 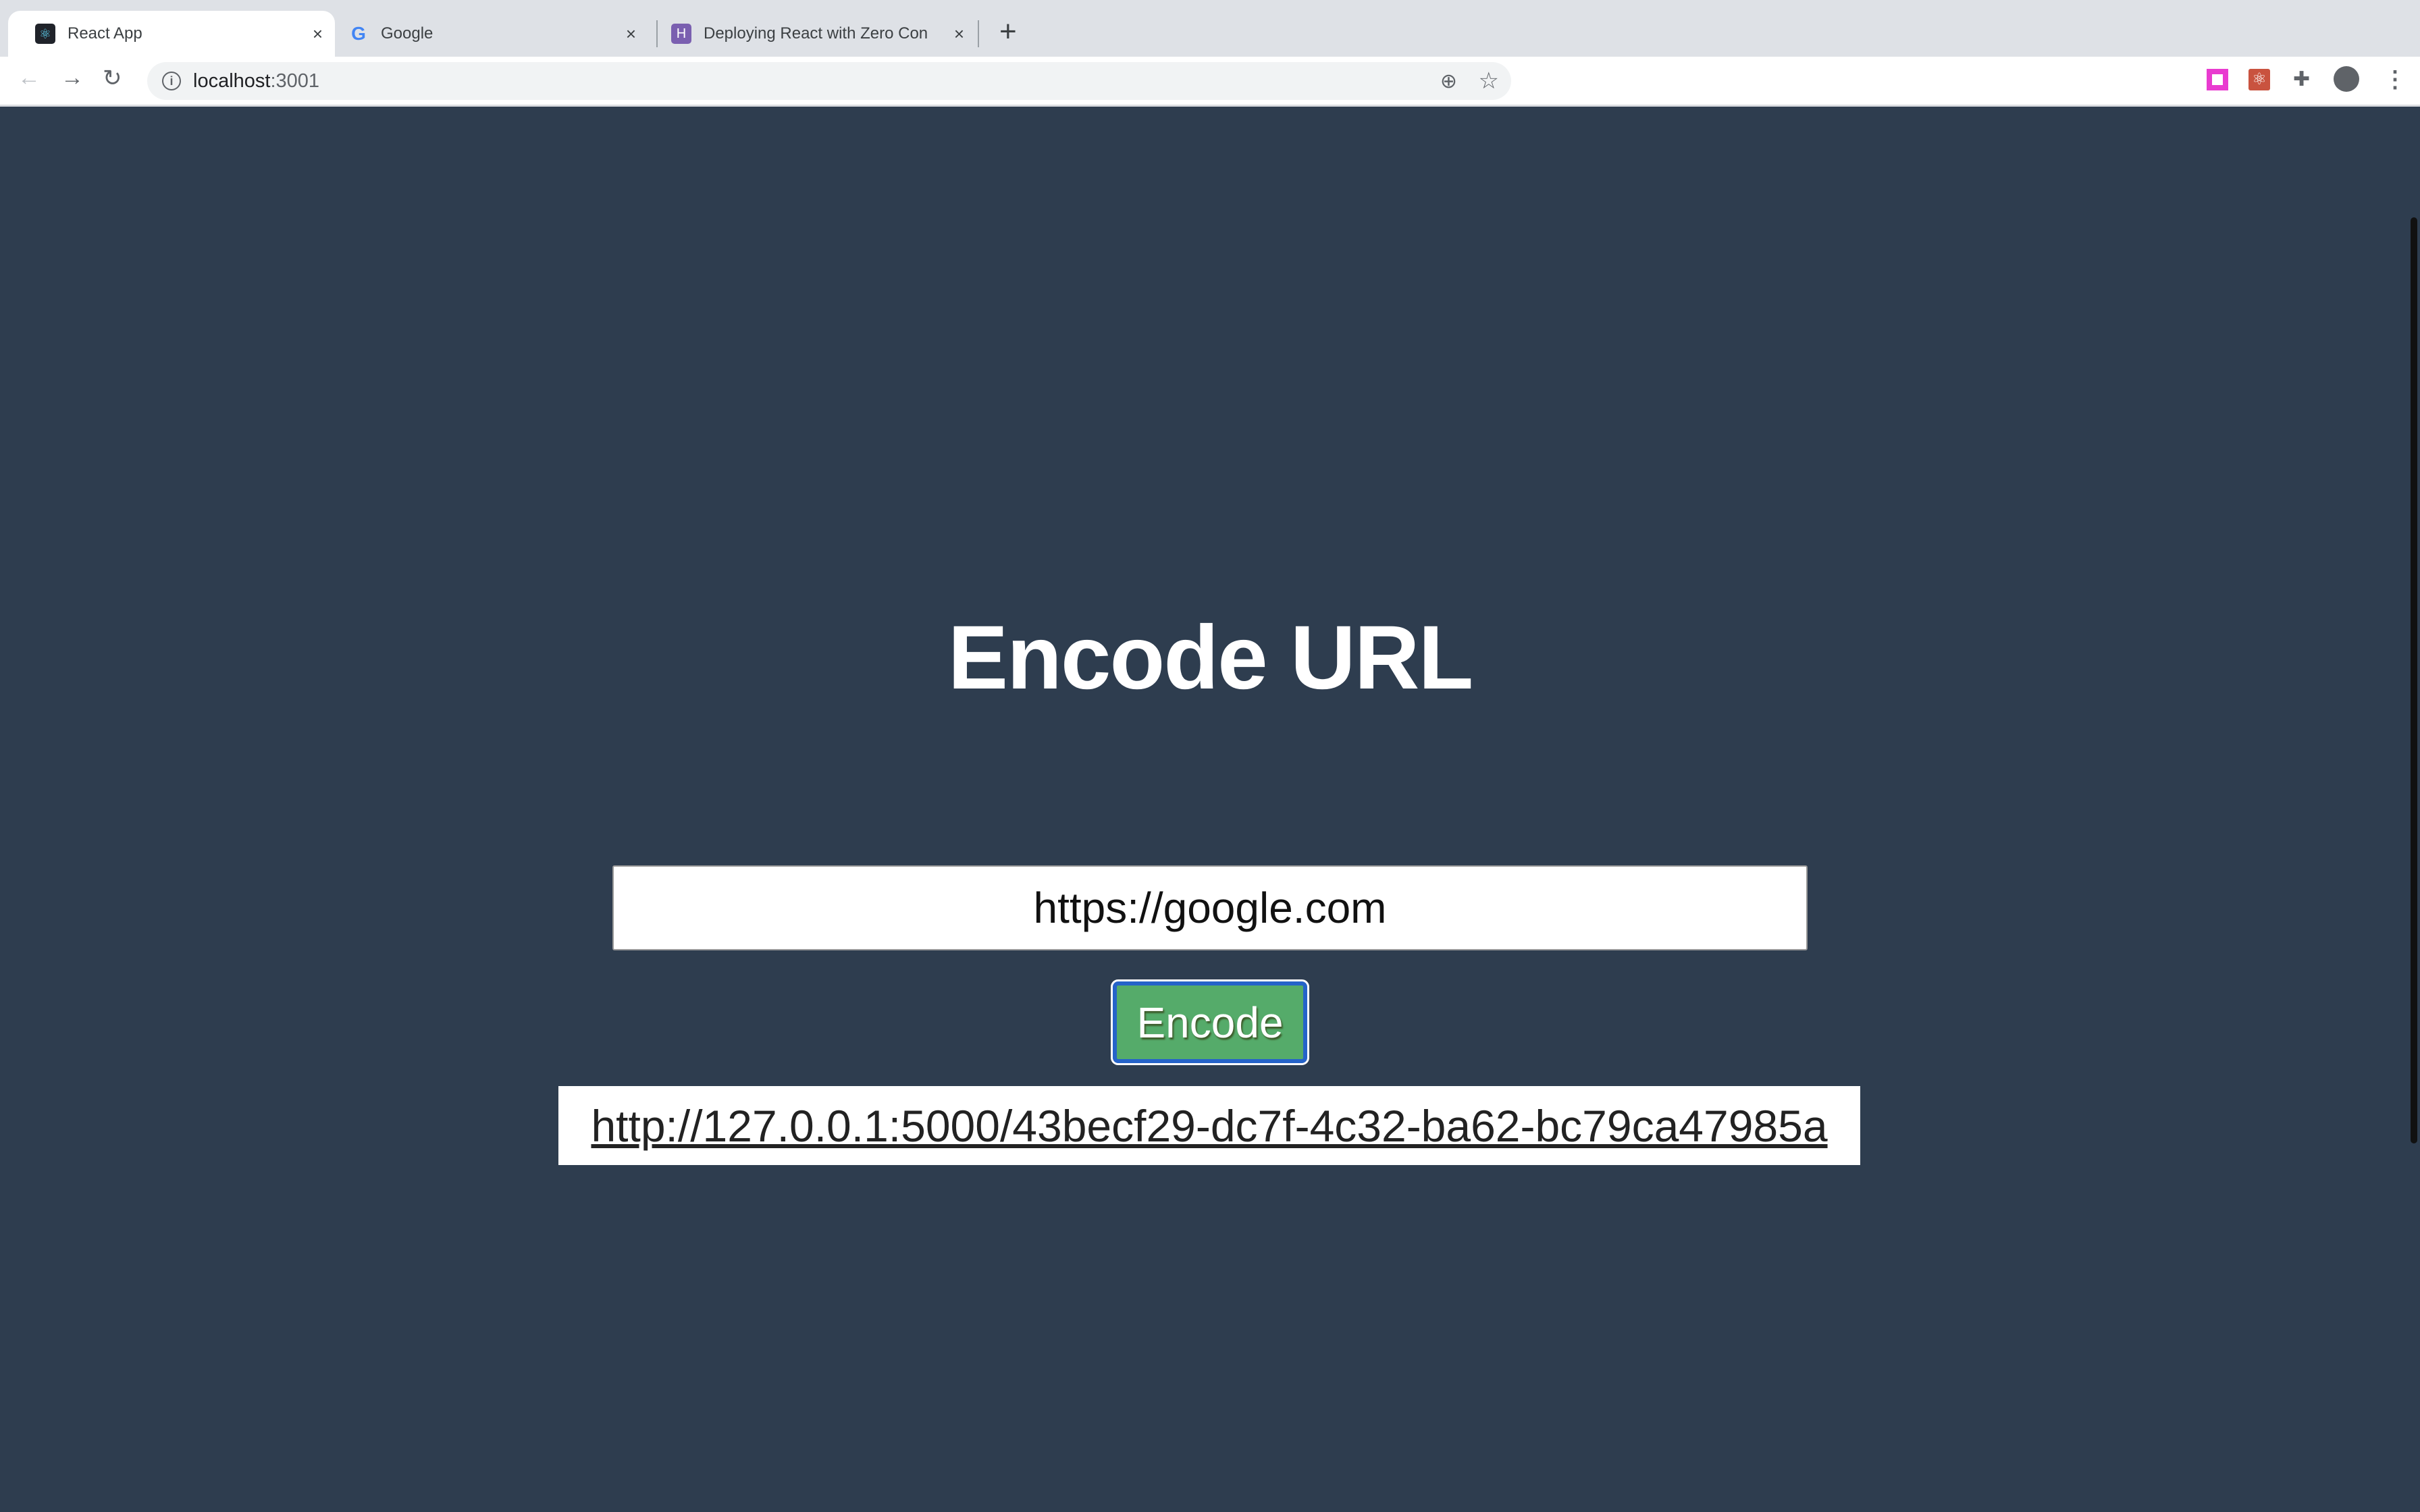 What do you see at coordinates (2304, 79) in the screenshot?
I see `extensions-puzzle-icon: ✚` at bounding box center [2304, 79].